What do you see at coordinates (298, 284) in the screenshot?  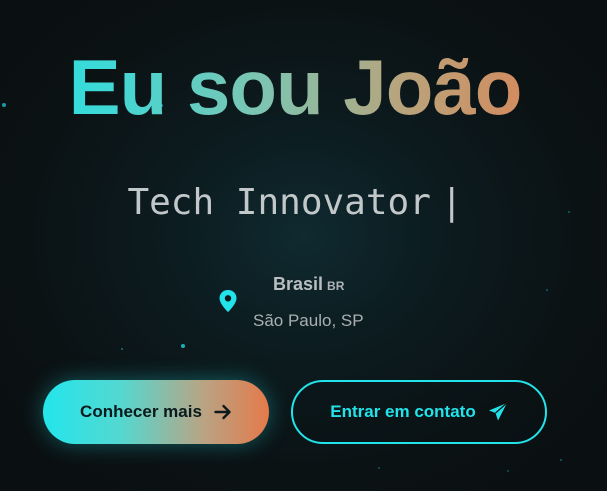 I see `country-name: Brasil` at bounding box center [298, 284].